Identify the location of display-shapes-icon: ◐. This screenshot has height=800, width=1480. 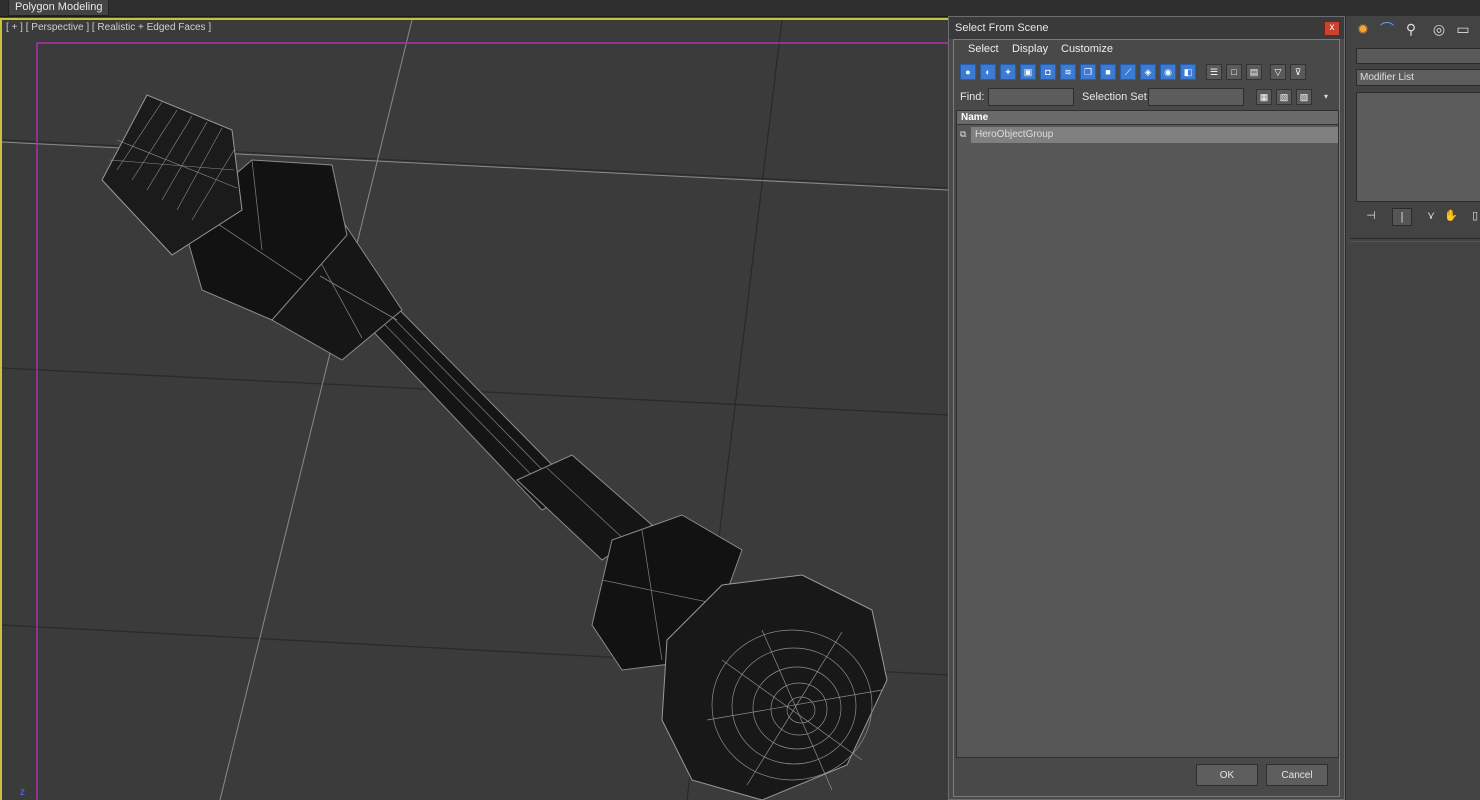
(988, 72).